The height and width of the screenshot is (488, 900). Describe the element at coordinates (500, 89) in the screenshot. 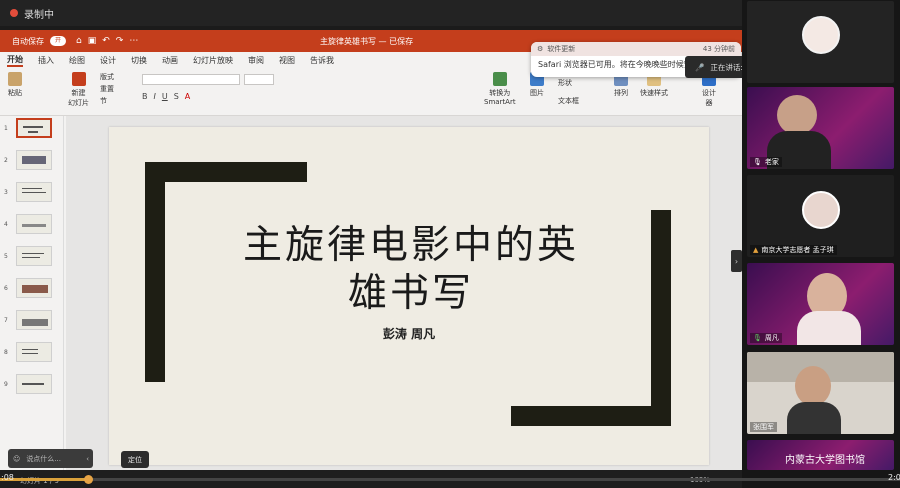

I see `convert-smartart-button: 转换为 SmartArt` at that location.